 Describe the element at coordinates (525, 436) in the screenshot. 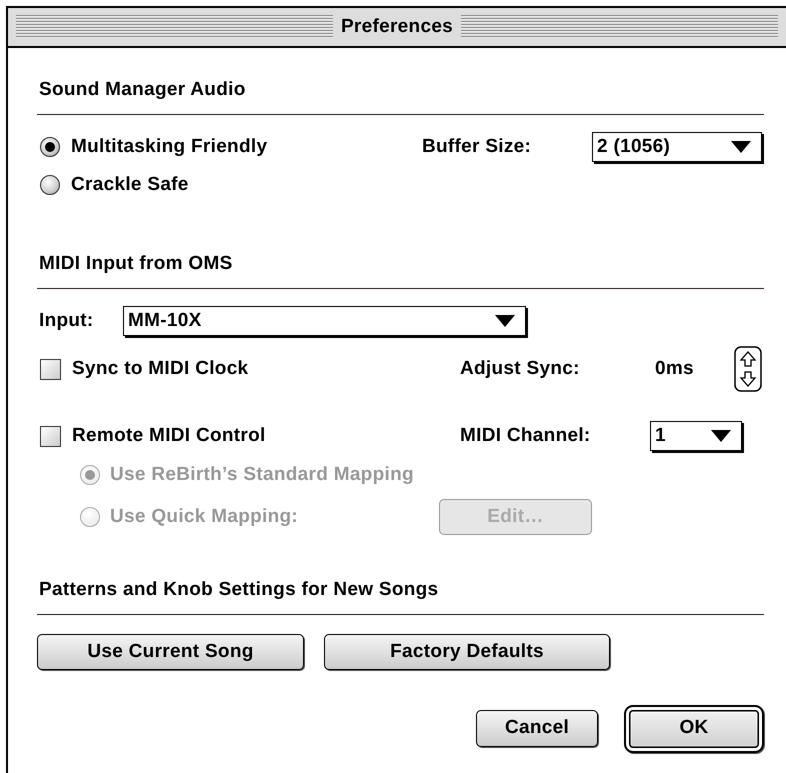

I see `field-label: MIDI Channel:` at that location.